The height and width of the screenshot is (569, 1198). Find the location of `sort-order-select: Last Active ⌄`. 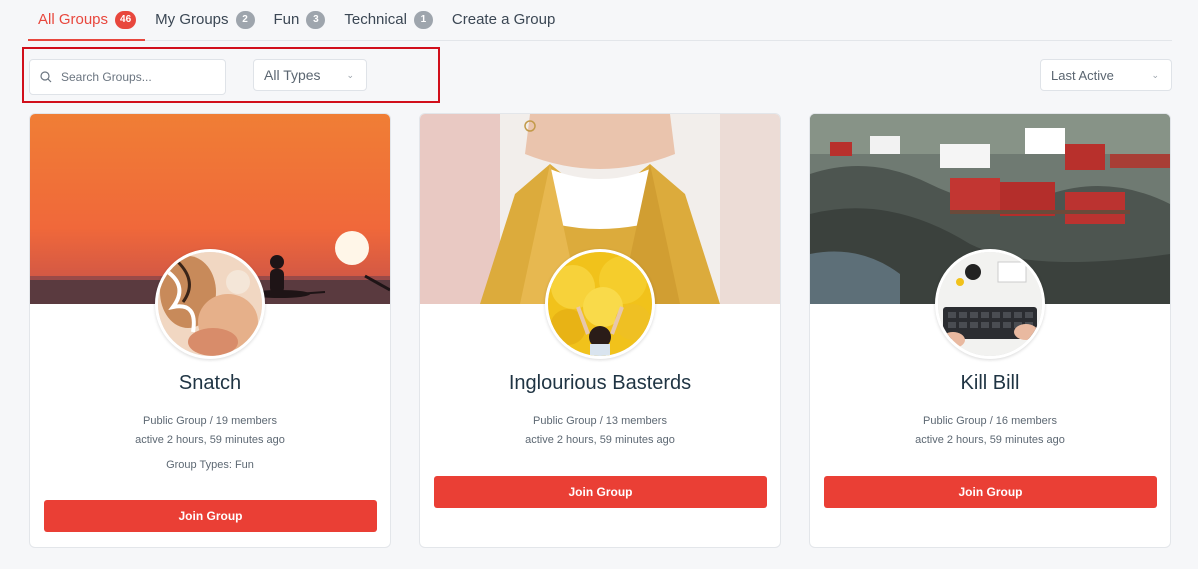

sort-order-select: Last Active ⌄ is located at coordinates (1106, 75).